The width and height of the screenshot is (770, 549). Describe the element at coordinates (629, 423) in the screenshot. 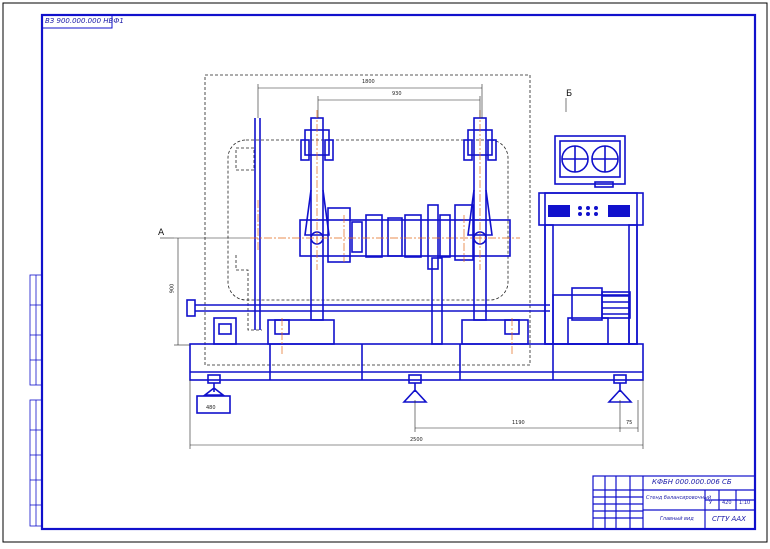

I see `dim-right-offset: 75` at that location.